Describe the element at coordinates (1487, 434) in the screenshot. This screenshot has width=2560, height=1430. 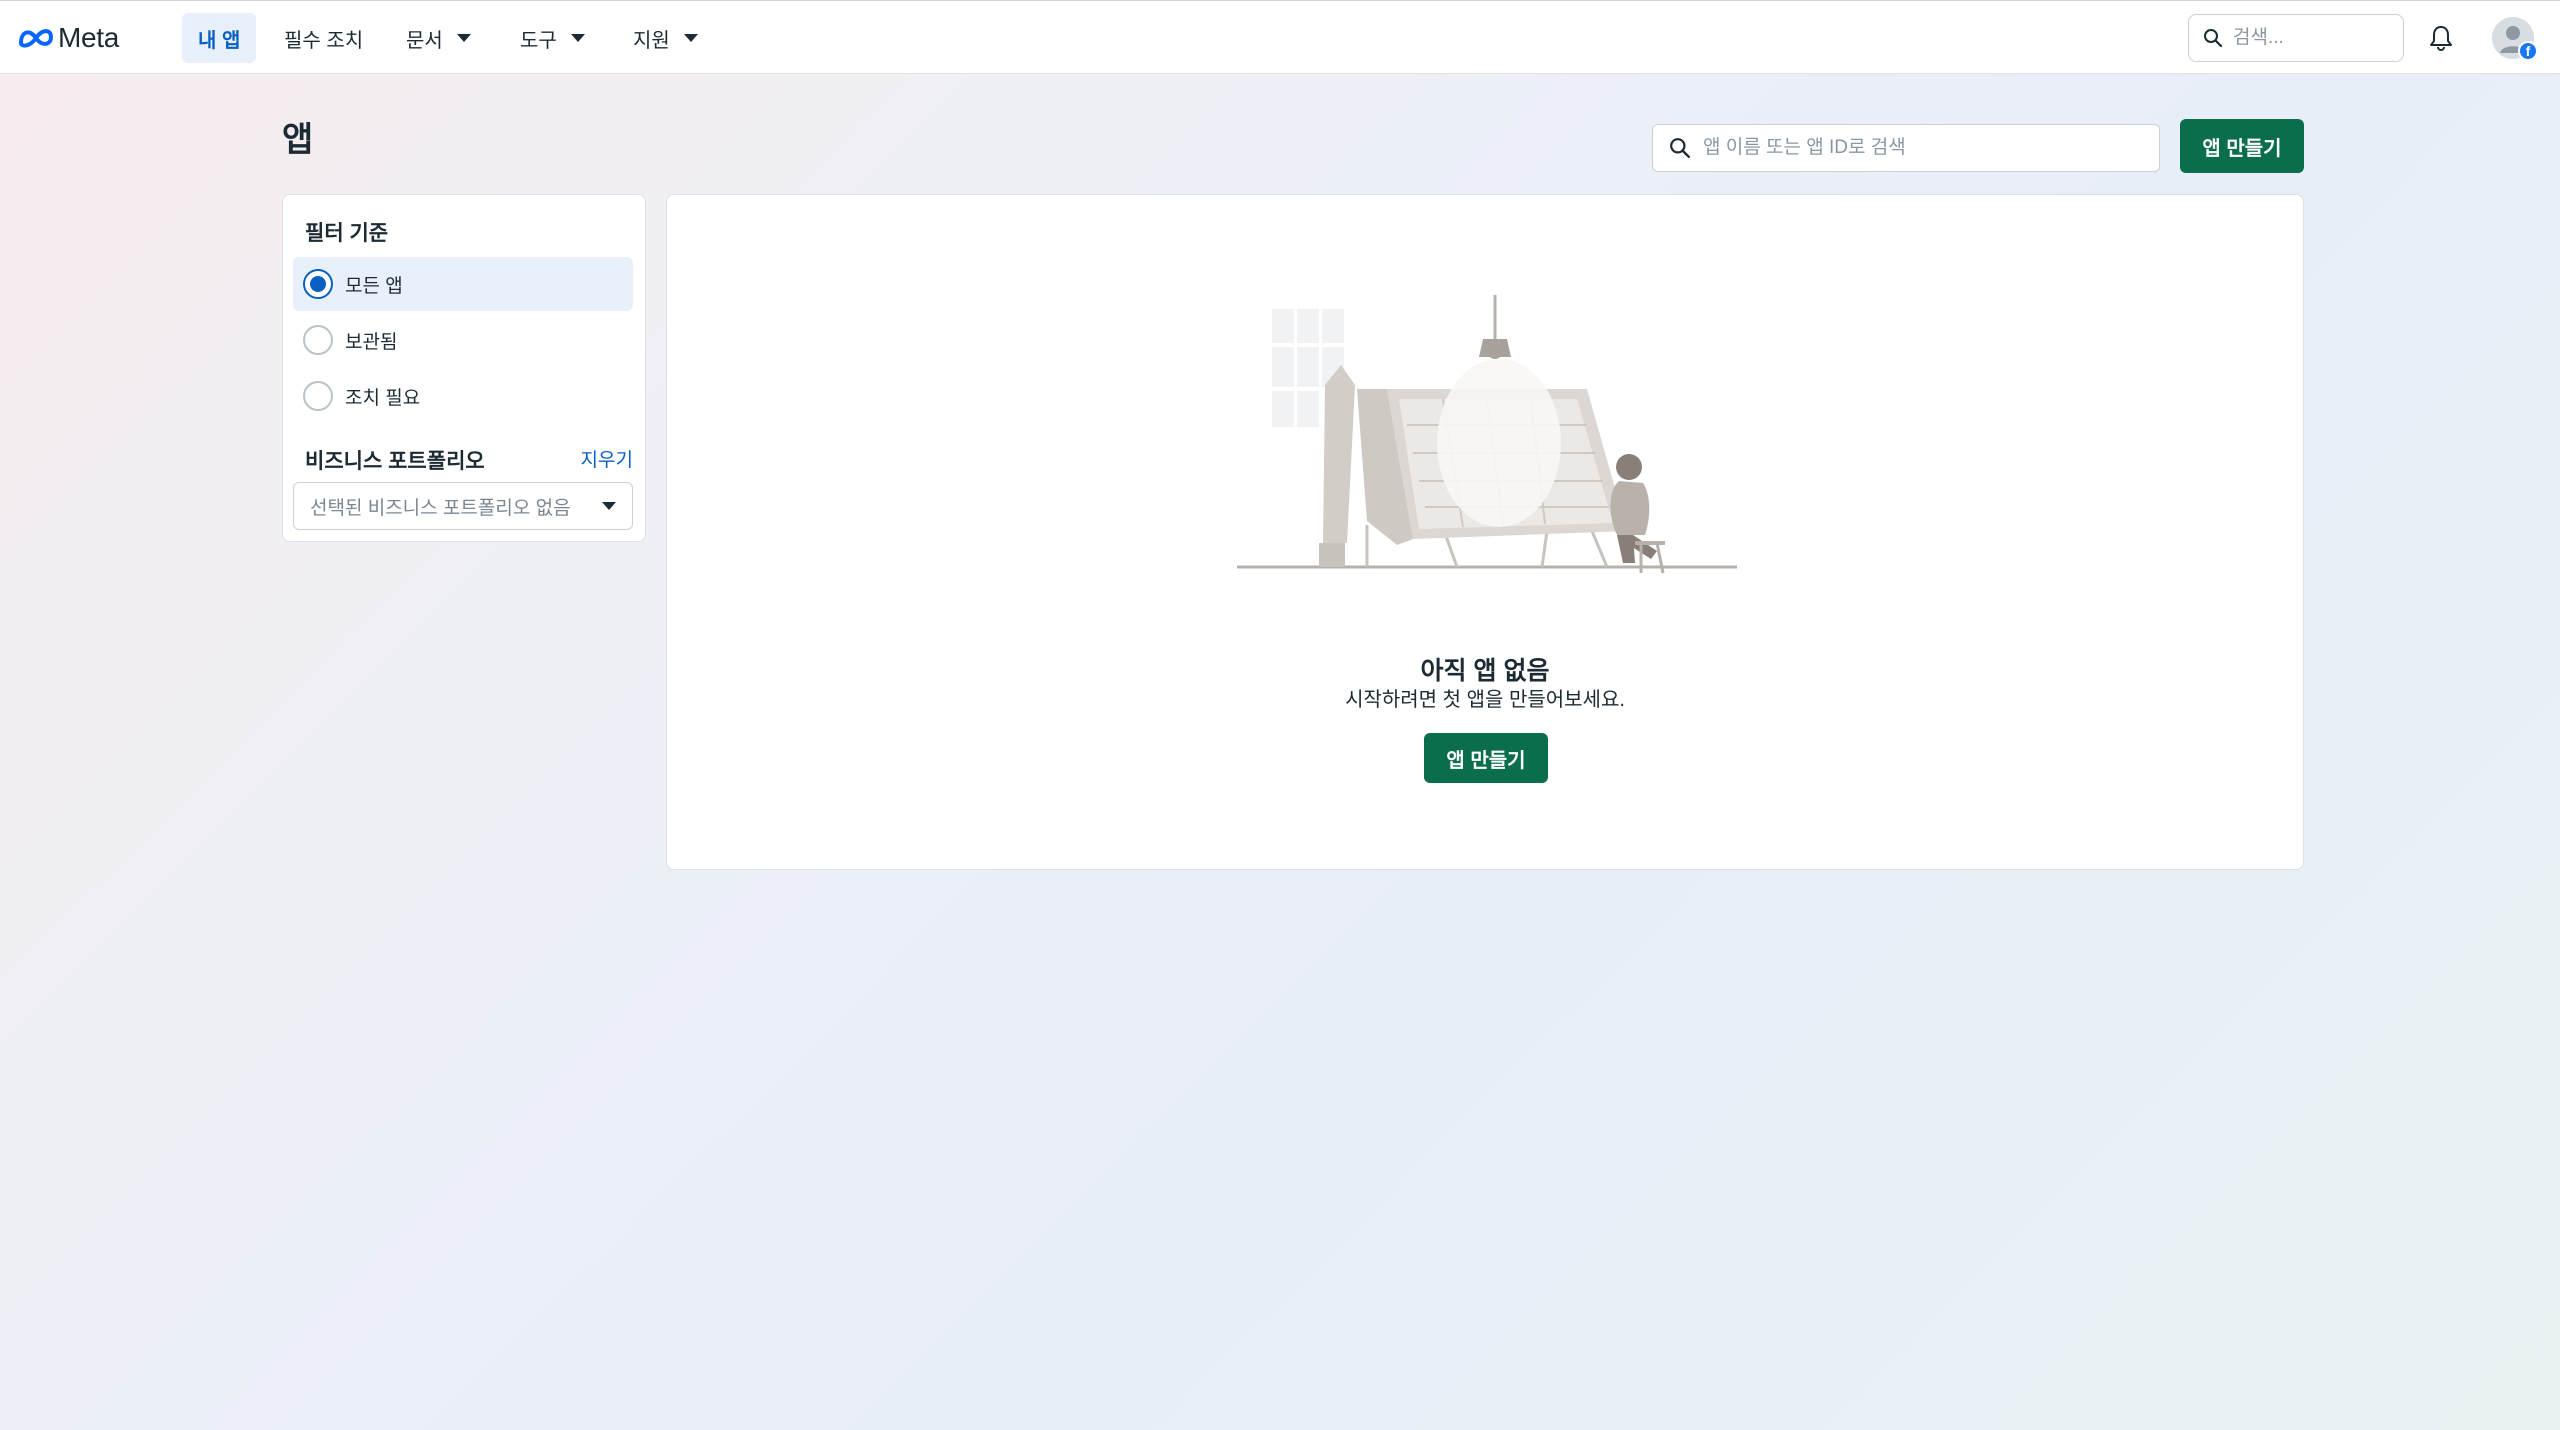
I see `empty-state-illustration` at that location.